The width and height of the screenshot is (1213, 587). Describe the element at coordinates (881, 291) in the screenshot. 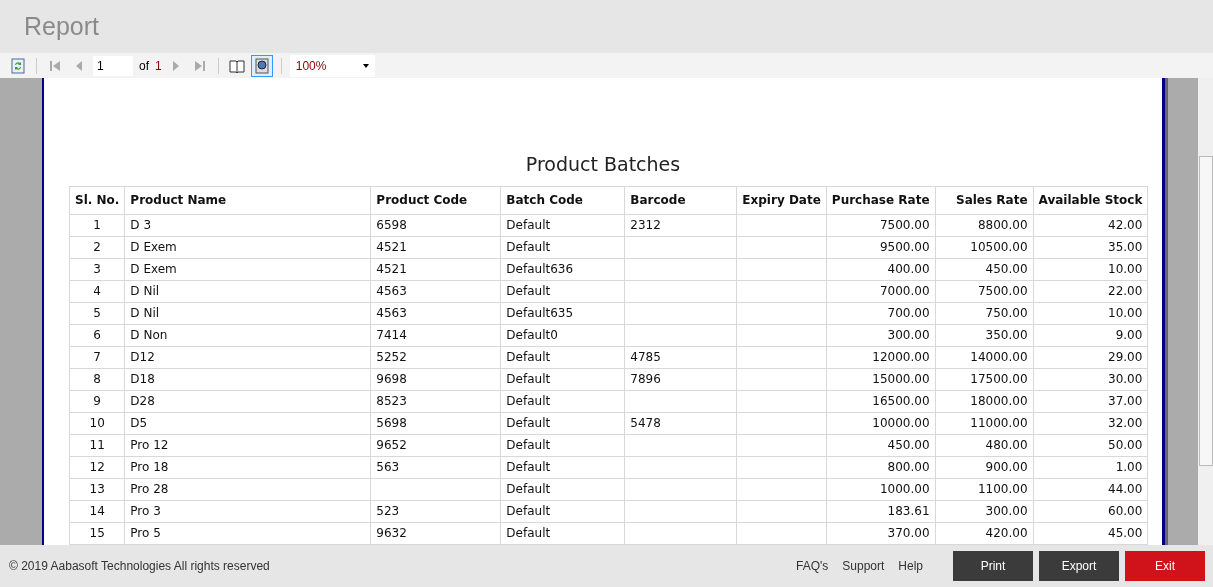

I see `table-cell: 7000.00` at that location.